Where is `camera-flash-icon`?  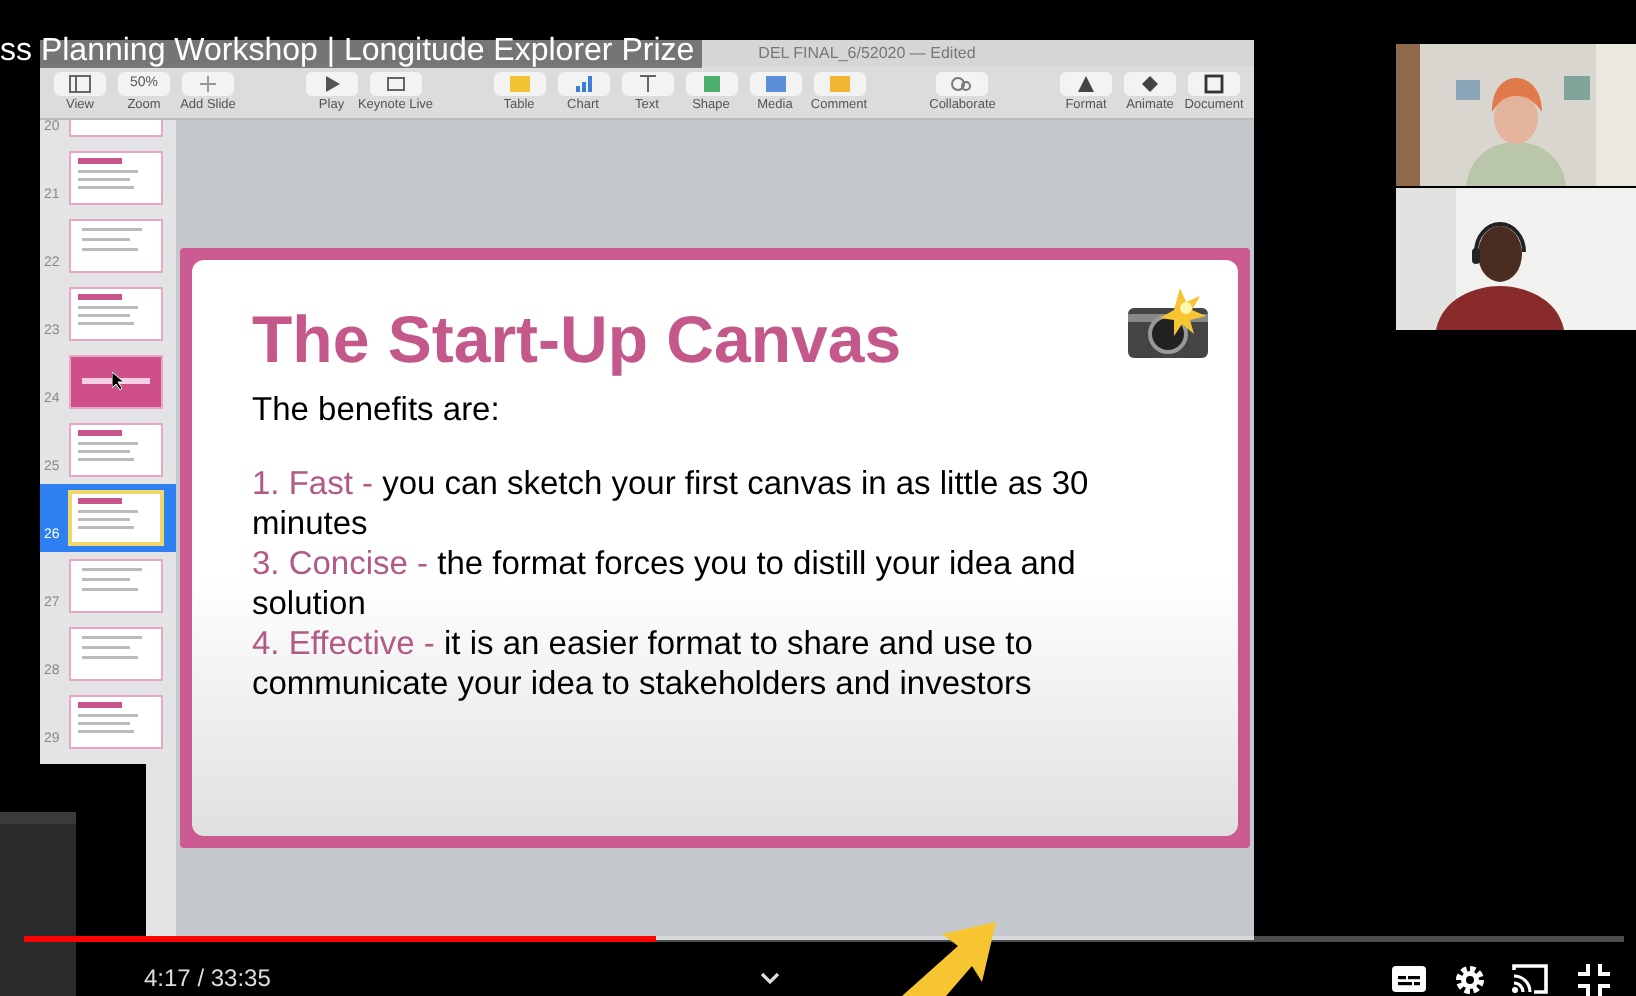
camera-flash-icon is located at coordinates (1168, 324).